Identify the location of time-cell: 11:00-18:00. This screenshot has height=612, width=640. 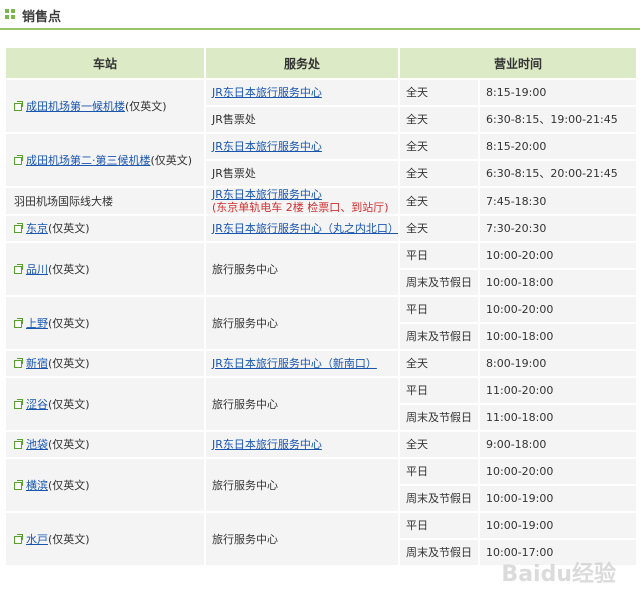
(558, 417).